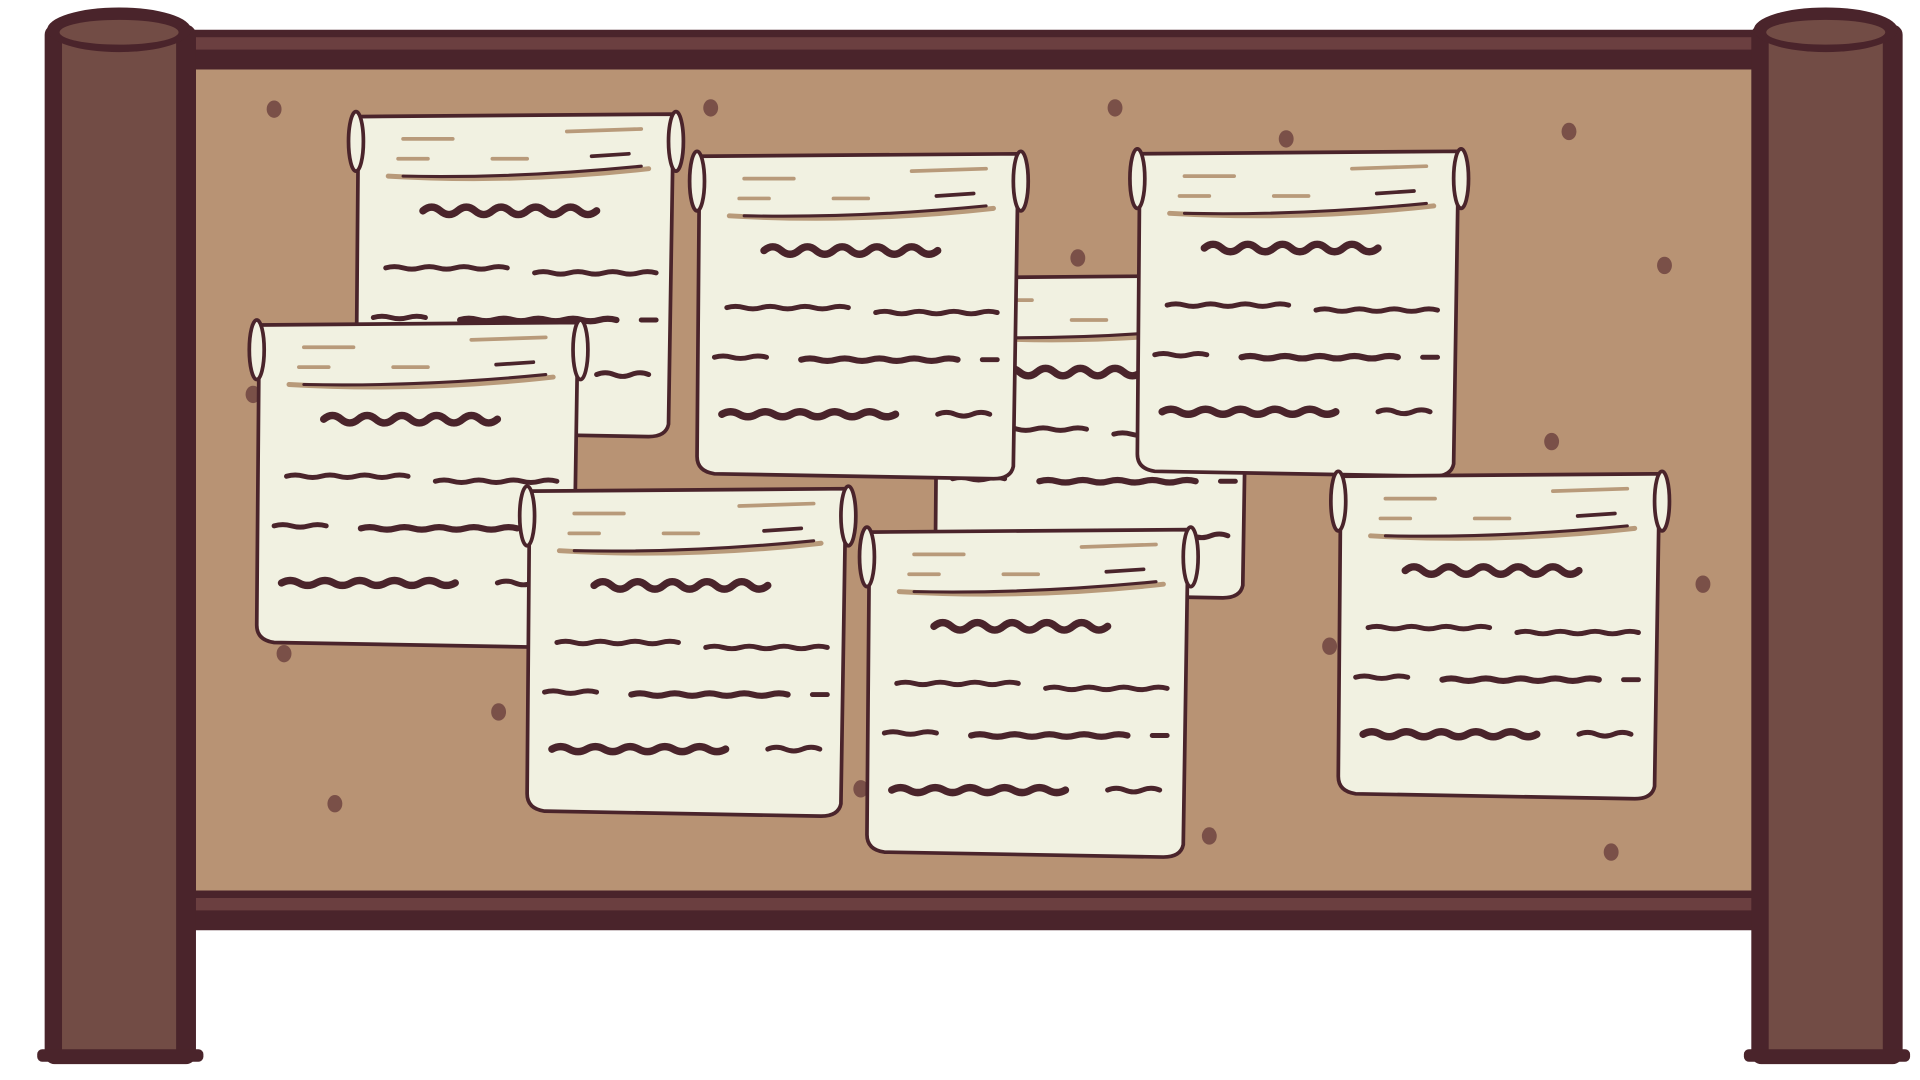  What do you see at coordinates (977, 904) in the screenshot?
I see `bottom-rail-highlight` at bounding box center [977, 904].